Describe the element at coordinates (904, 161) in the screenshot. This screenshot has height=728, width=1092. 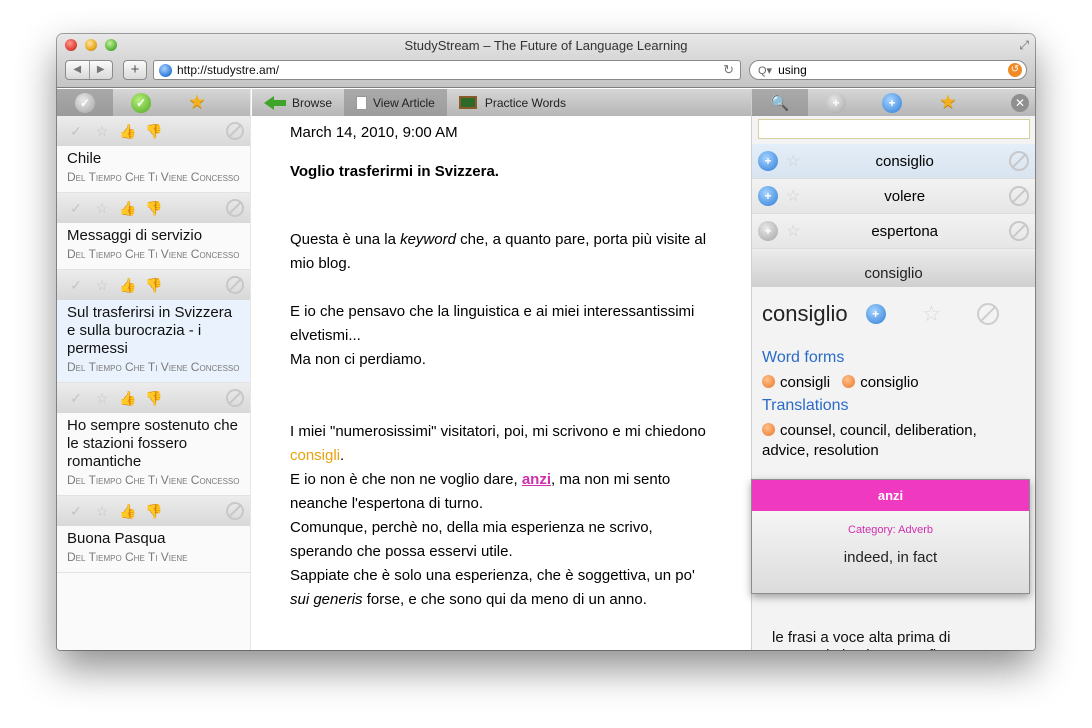
I see `vocab-word: consiglio` at that location.